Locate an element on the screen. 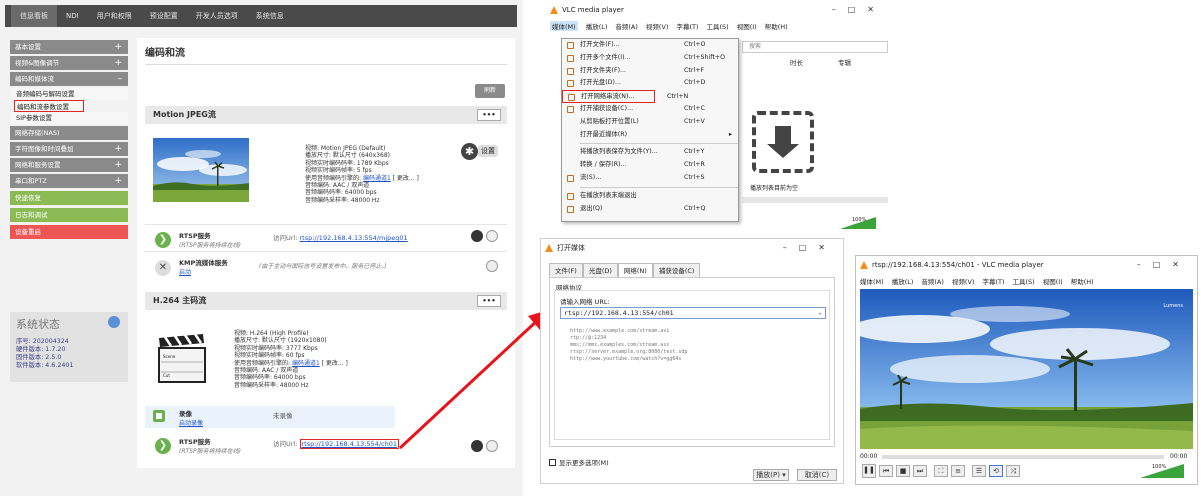 This screenshot has width=1202, height=496. watermark: Lumens is located at coordinates (1173, 306).